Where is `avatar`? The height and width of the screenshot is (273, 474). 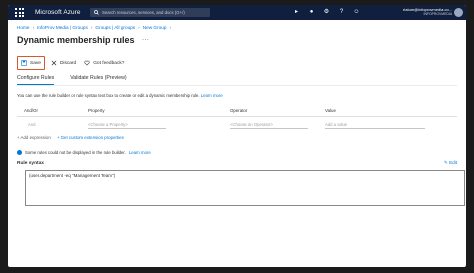
avatar is located at coordinates (458, 12).